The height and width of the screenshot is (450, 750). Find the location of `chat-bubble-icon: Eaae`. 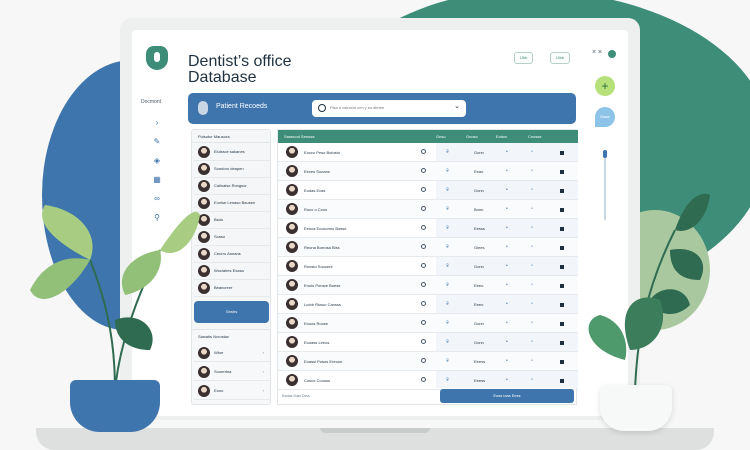

chat-bubble-icon: Eaae is located at coordinates (605, 117).